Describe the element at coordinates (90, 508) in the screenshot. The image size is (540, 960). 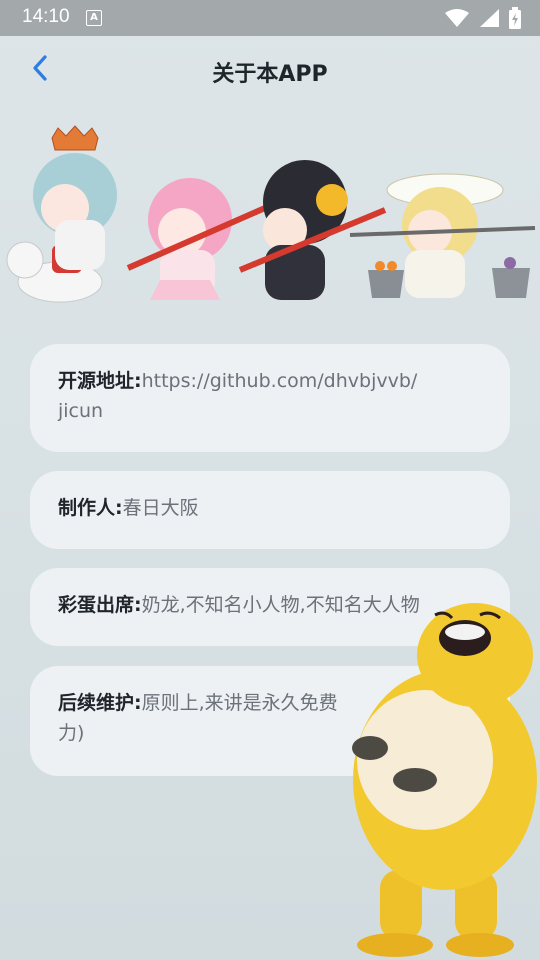
I see `author-label: 制作人:` at that location.